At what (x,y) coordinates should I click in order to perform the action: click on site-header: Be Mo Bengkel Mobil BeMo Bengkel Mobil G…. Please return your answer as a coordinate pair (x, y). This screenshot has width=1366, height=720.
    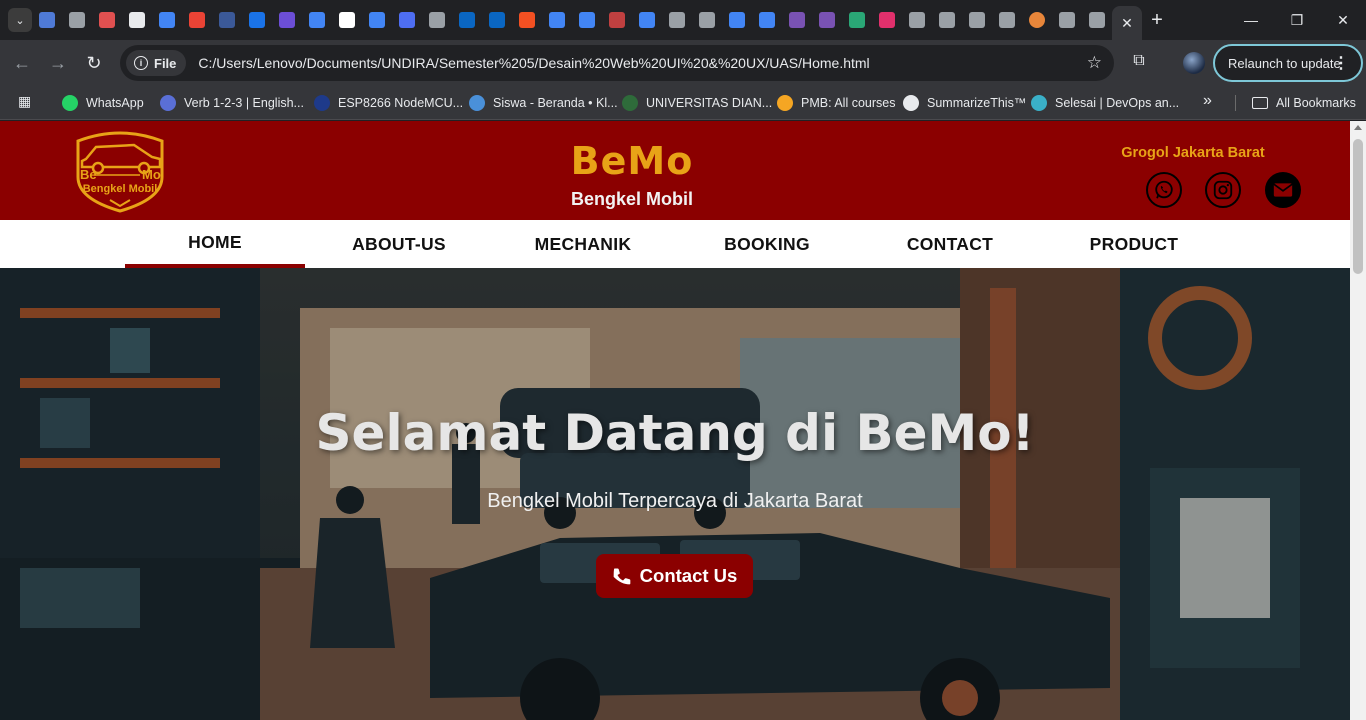
    Looking at the image, I should click on (675, 170).